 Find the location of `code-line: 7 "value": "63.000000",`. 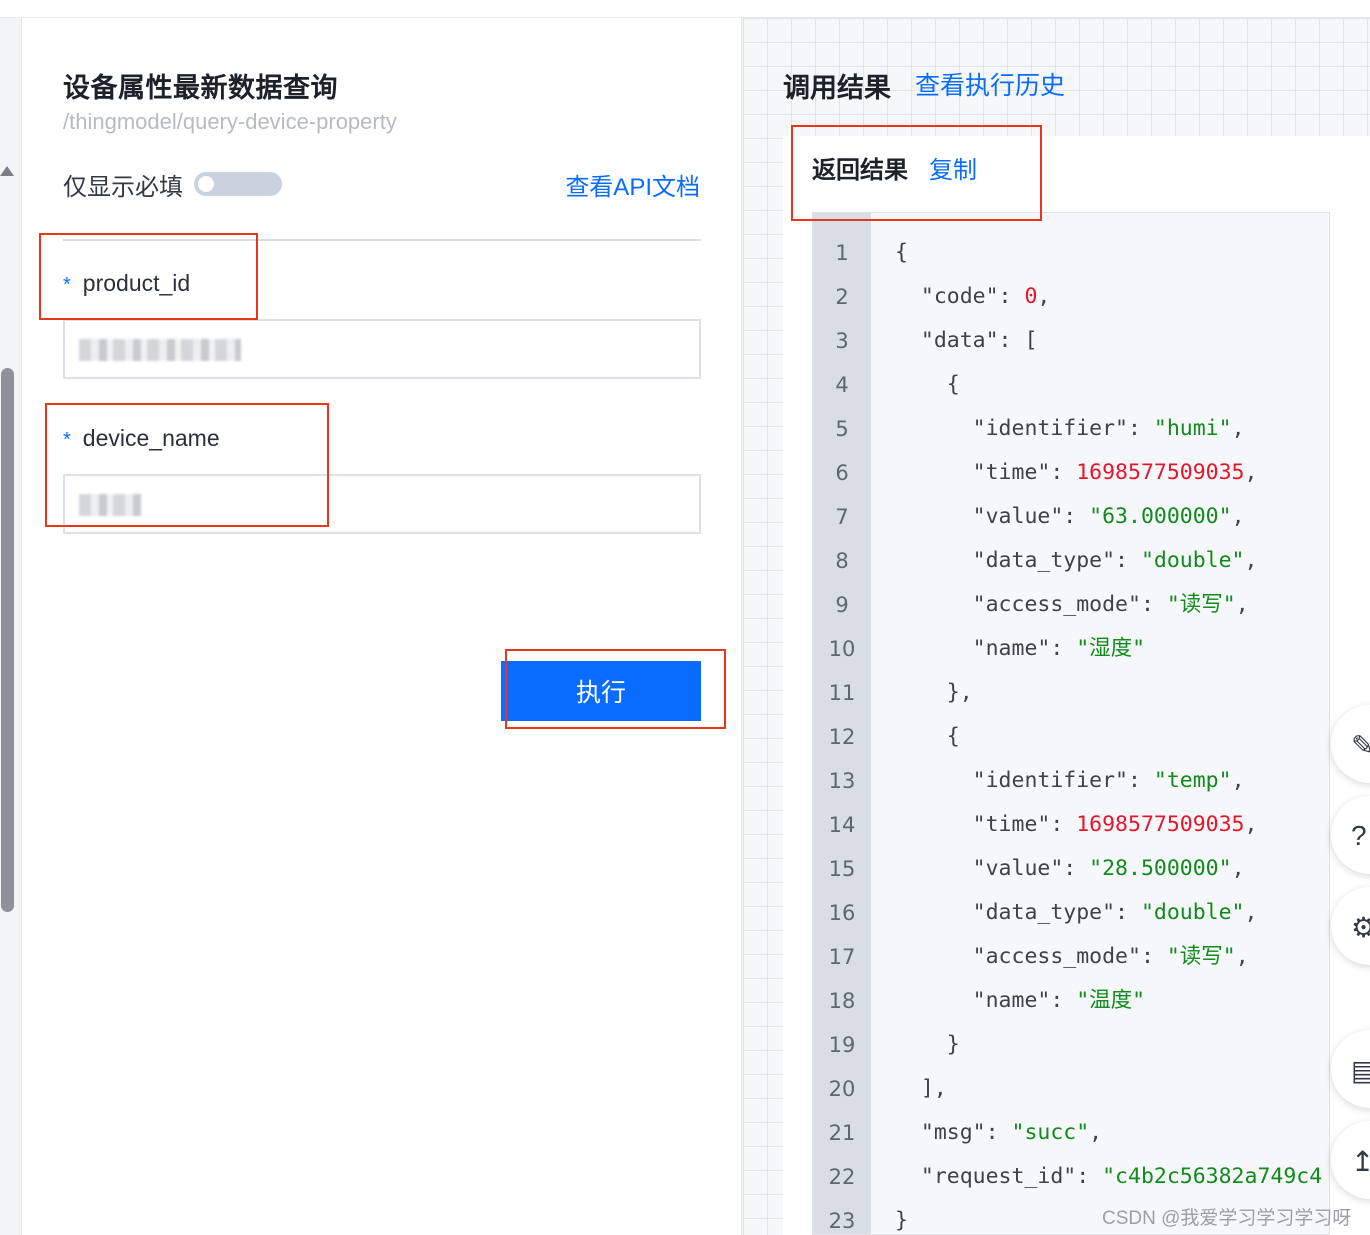

code-line: 7 "value": "63.000000", is located at coordinates (1071, 517).